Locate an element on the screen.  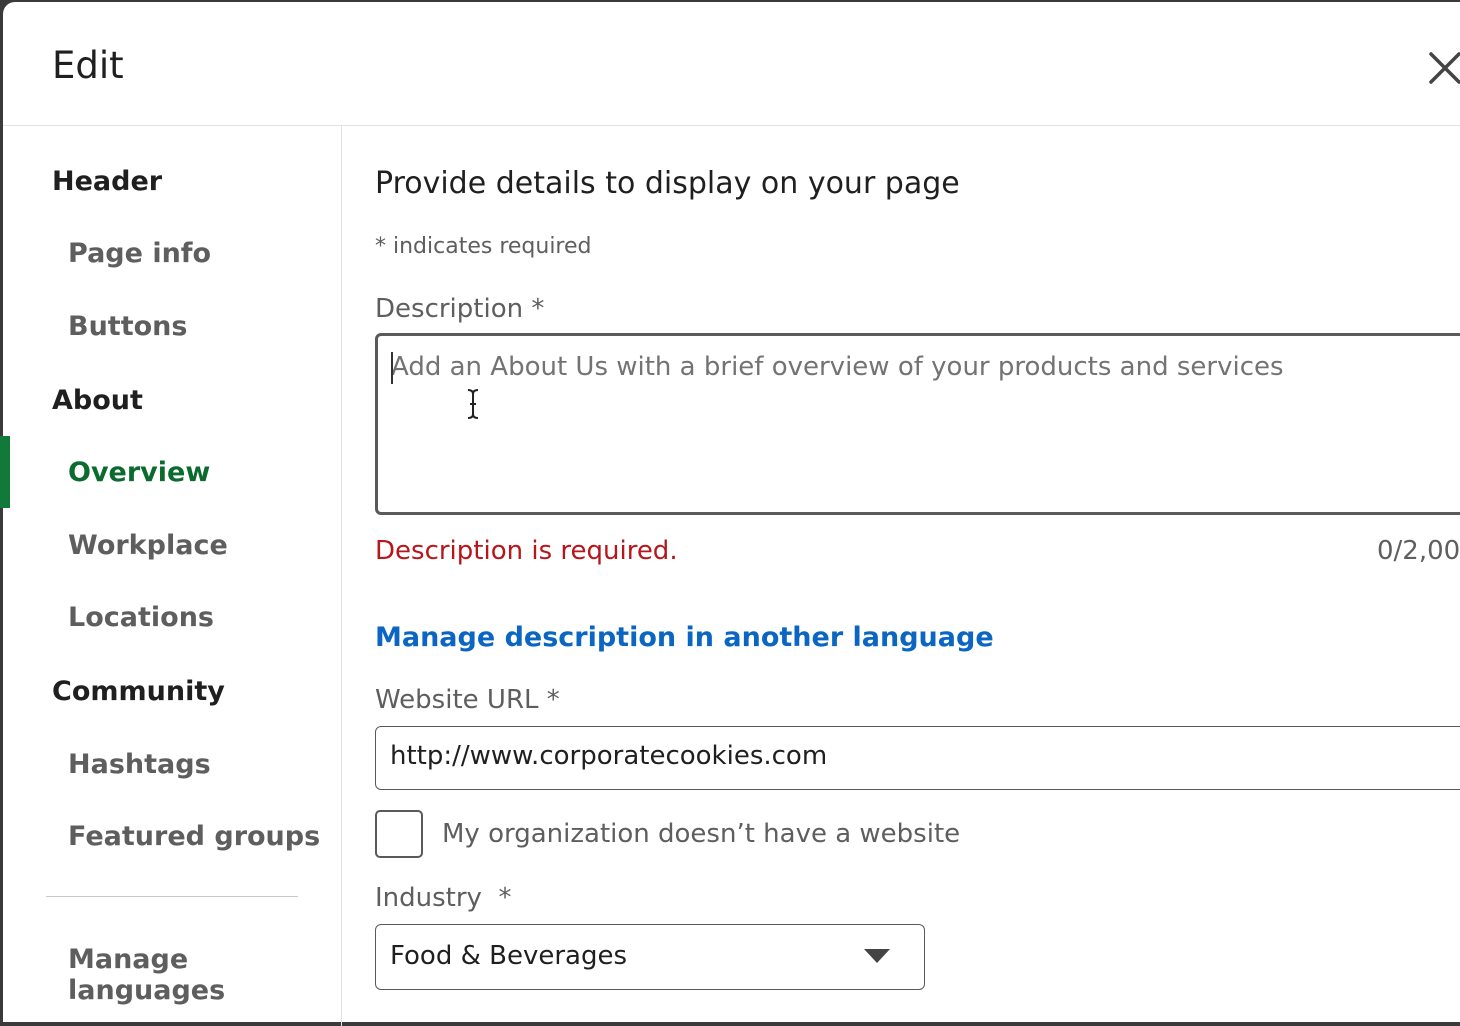
sidebar-item-workplace: Workplace is located at coordinates (148, 545).